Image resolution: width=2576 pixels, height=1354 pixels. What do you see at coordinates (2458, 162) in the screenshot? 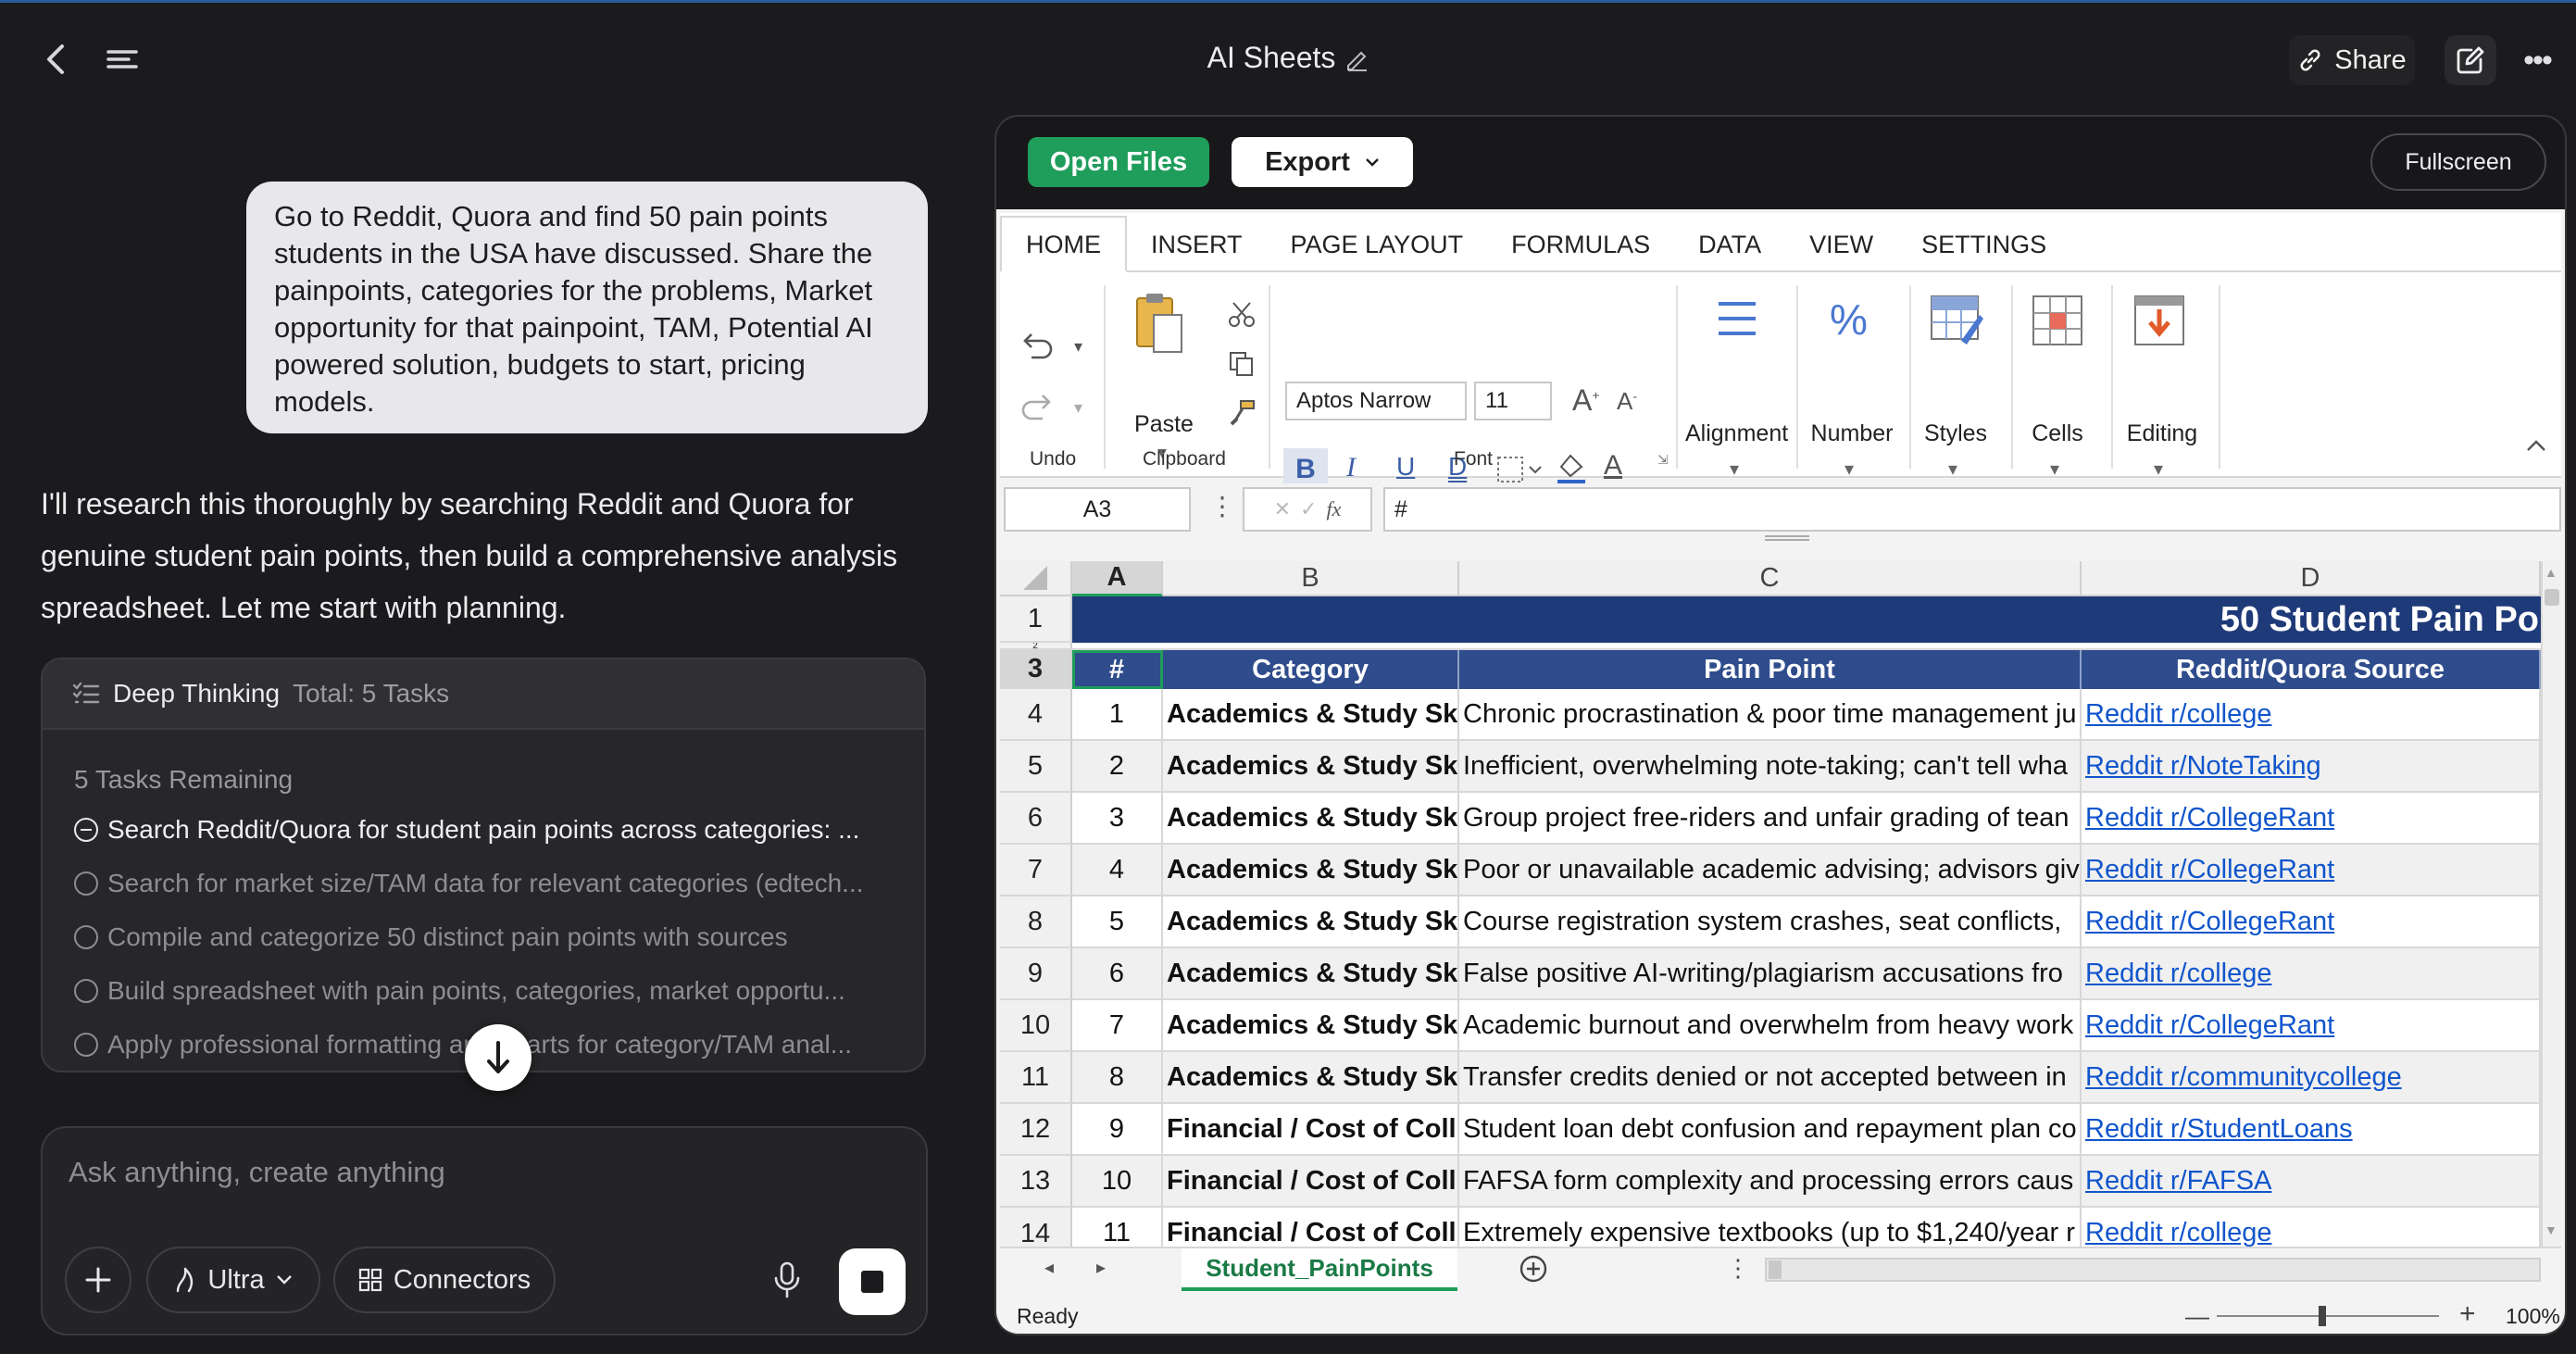
I see `fullscreen-button: Fullscreen` at bounding box center [2458, 162].